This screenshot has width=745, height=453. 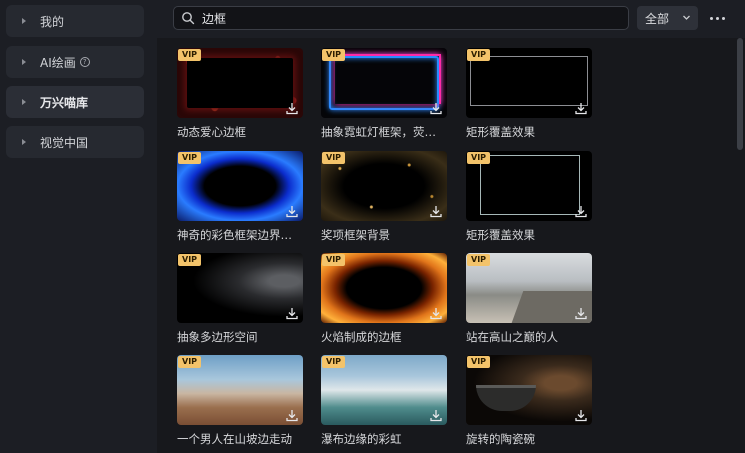 I want to click on asset-title: 奖项框架背景, so click(x=355, y=235).